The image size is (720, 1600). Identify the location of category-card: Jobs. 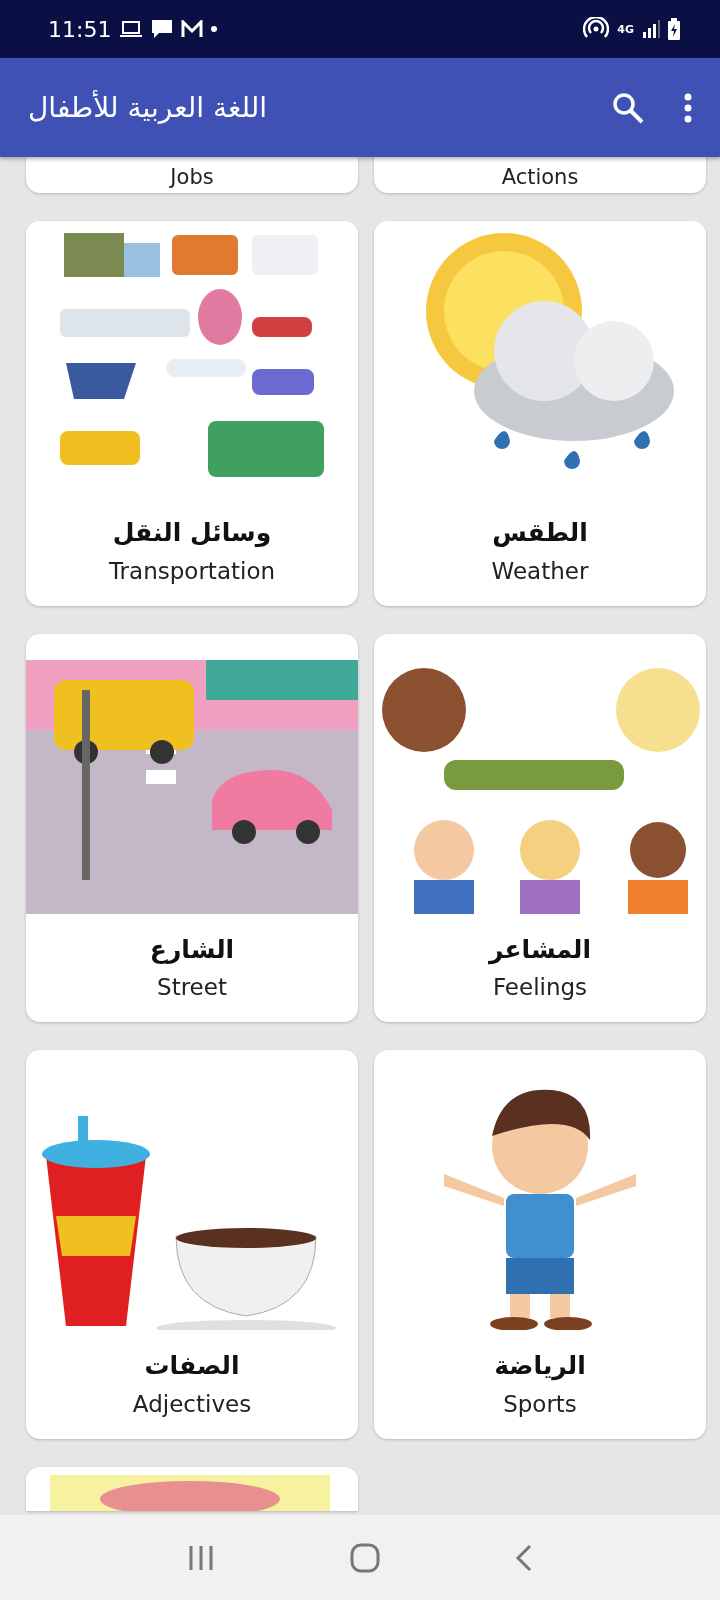
(192, 175).